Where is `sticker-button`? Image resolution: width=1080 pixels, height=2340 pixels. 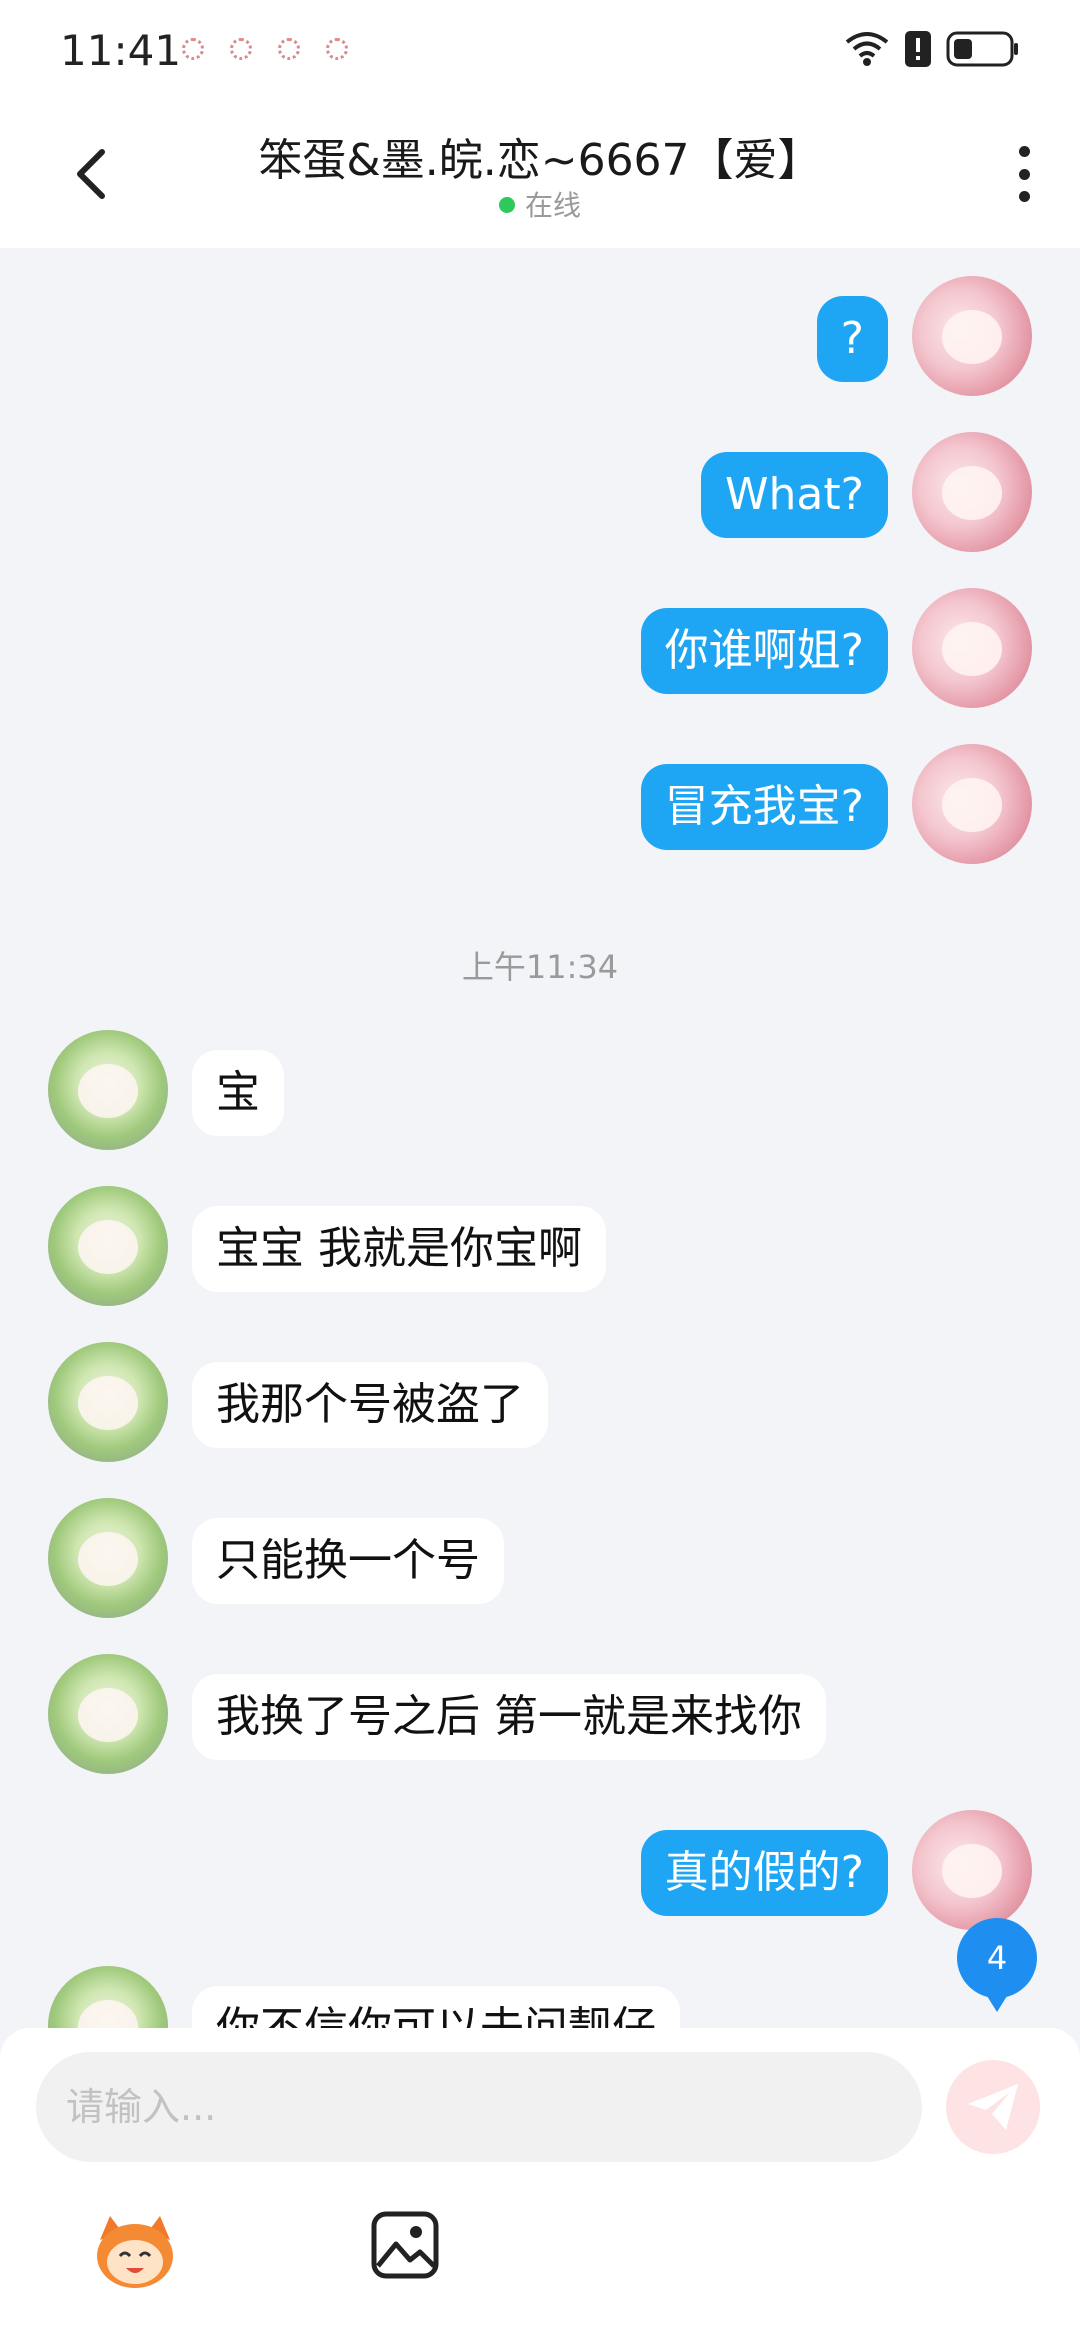
sticker-button is located at coordinates (135, 2250).